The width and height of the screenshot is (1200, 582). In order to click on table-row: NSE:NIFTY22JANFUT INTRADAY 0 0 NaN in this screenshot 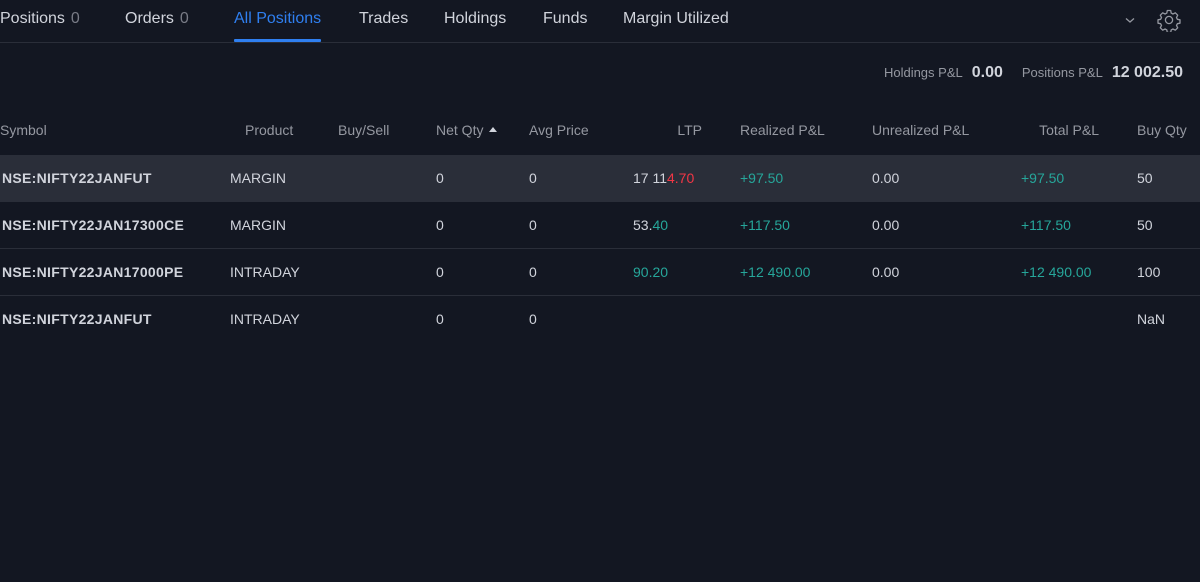, I will do `click(600, 319)`.